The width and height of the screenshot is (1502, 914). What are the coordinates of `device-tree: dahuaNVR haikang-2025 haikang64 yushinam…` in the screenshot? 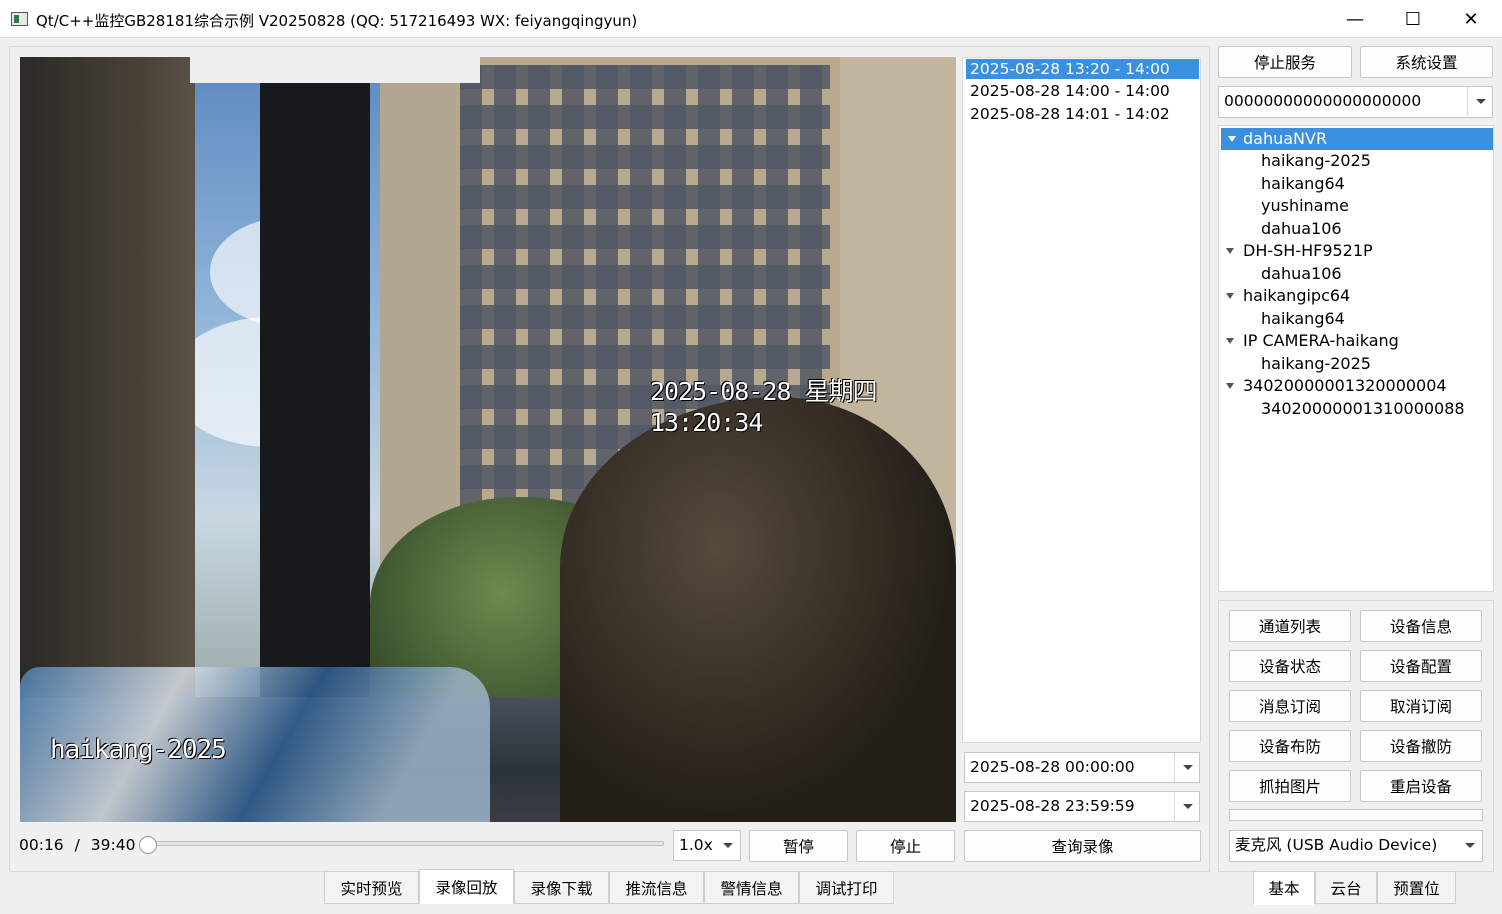 It's located at (1356, 358).